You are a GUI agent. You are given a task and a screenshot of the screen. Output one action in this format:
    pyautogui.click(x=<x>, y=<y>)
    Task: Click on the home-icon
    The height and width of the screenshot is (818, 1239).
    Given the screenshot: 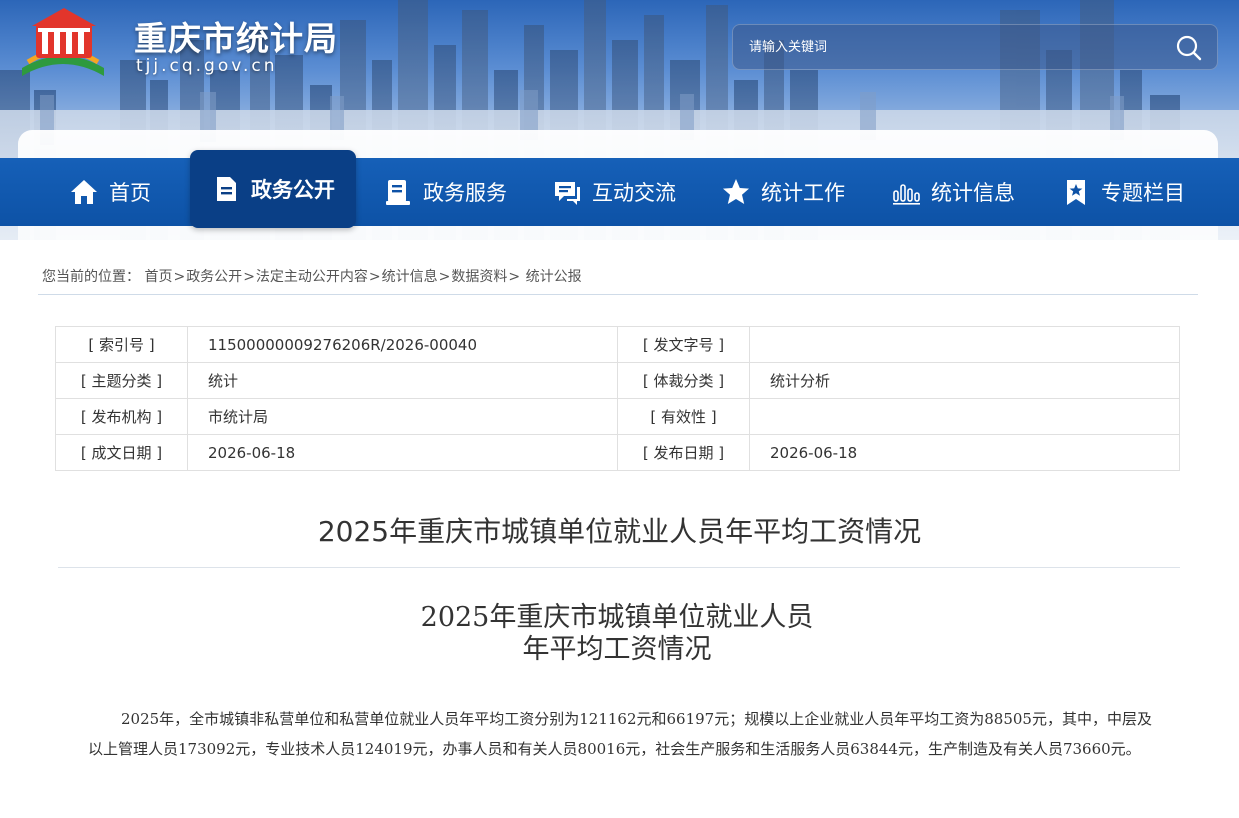 What is the action you would take?
    pyautogui.click(x=84, y=192)
    